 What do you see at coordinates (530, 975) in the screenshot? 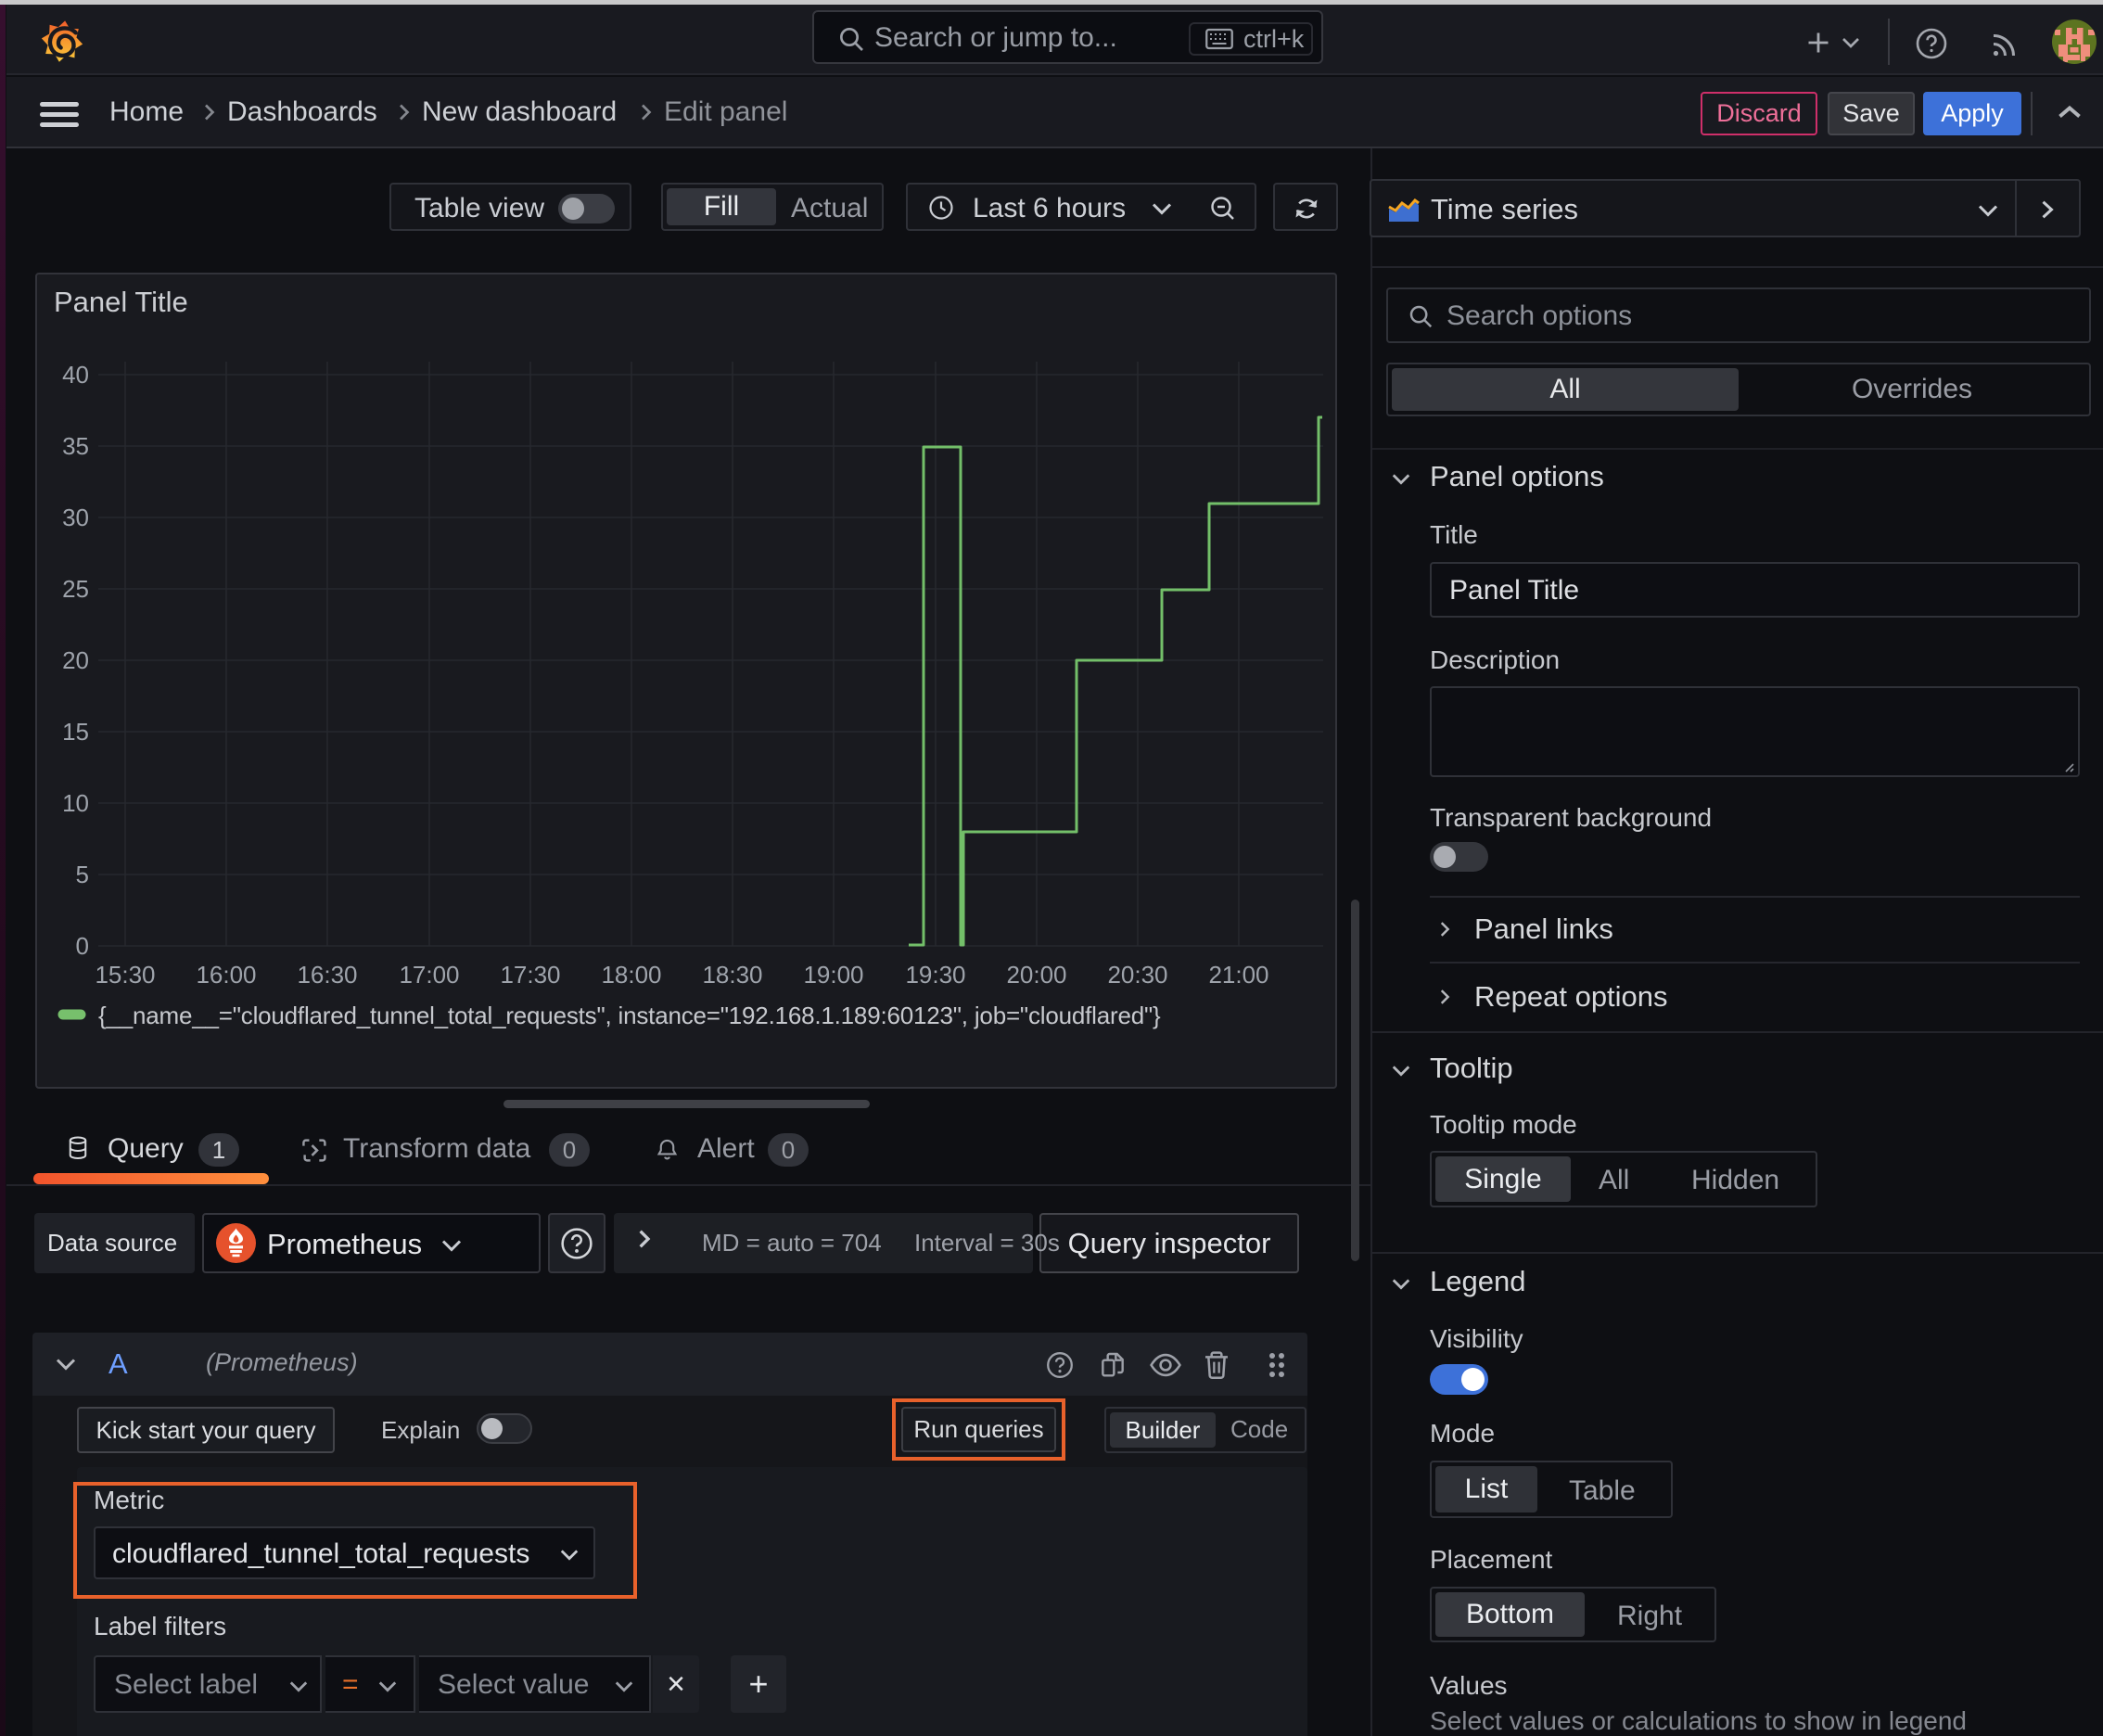
I see `svg-text: 17:30` at bounding box center [530, 975].